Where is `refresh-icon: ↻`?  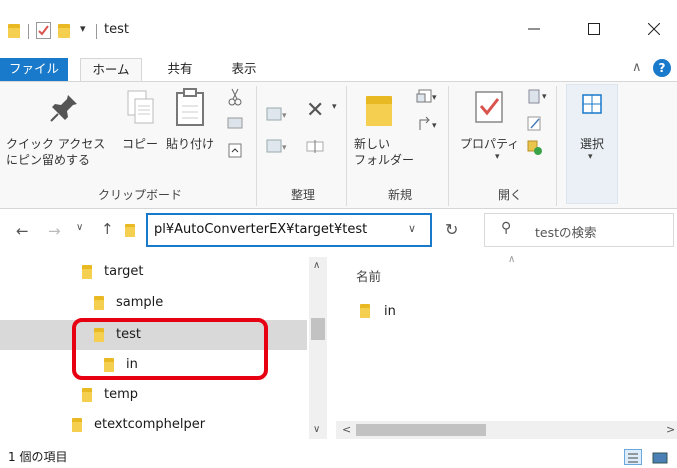 refresh-icon: ↻ is located at coordinates (451, 229).